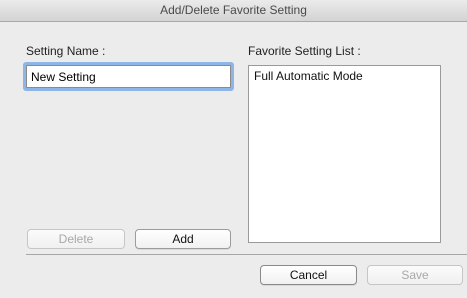 The width and height of the screenshot is (467, 298). Describe the element at coordinates (415, 275) in the screenshot. I see `save-button: Save` at that location.